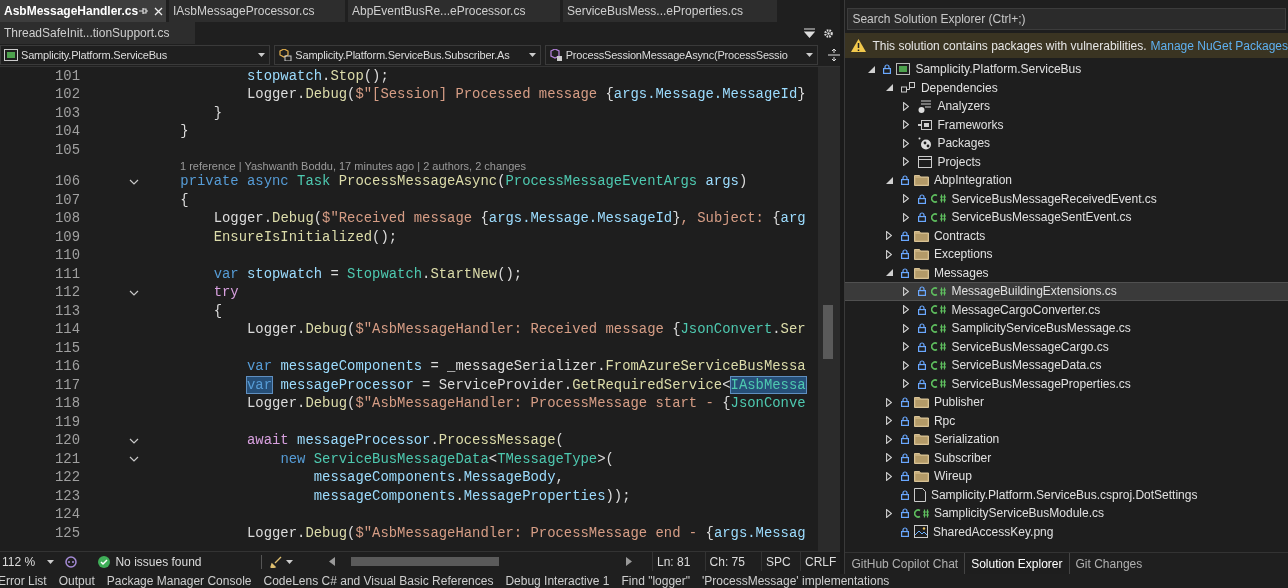 Image resolution: width=1288 pixels, height=588 pixels. I want to click on tree-row: MessageCargoConverter.cs, so click(1066, 309).